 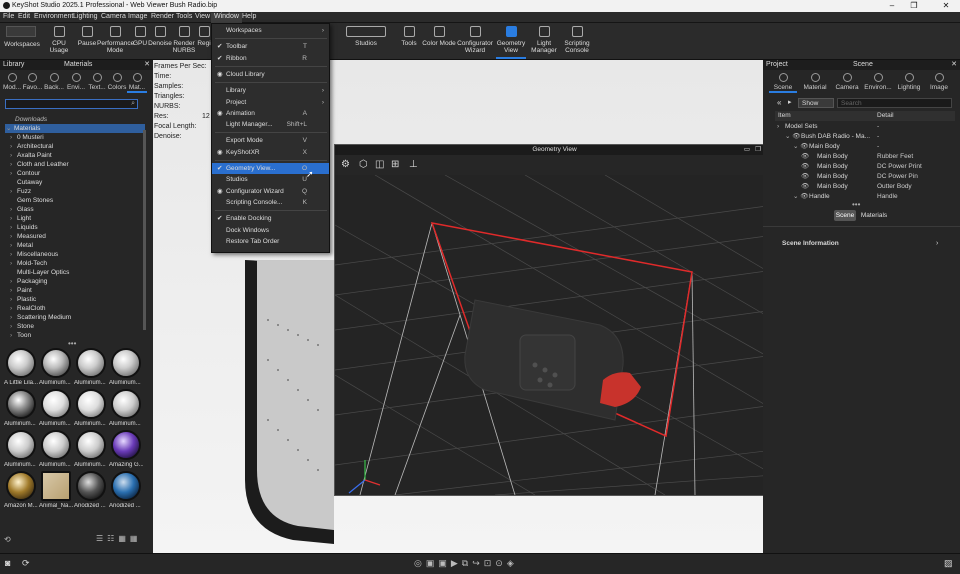 What do you see at coordinates (779, 102) in the screenshot?
I see `collapse-icon: «` at bounding box center [779, 102].